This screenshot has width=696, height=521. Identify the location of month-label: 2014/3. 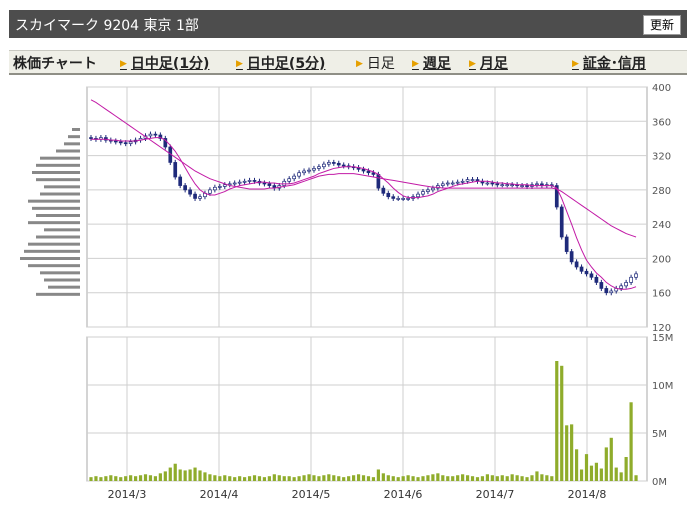
(127, 494).